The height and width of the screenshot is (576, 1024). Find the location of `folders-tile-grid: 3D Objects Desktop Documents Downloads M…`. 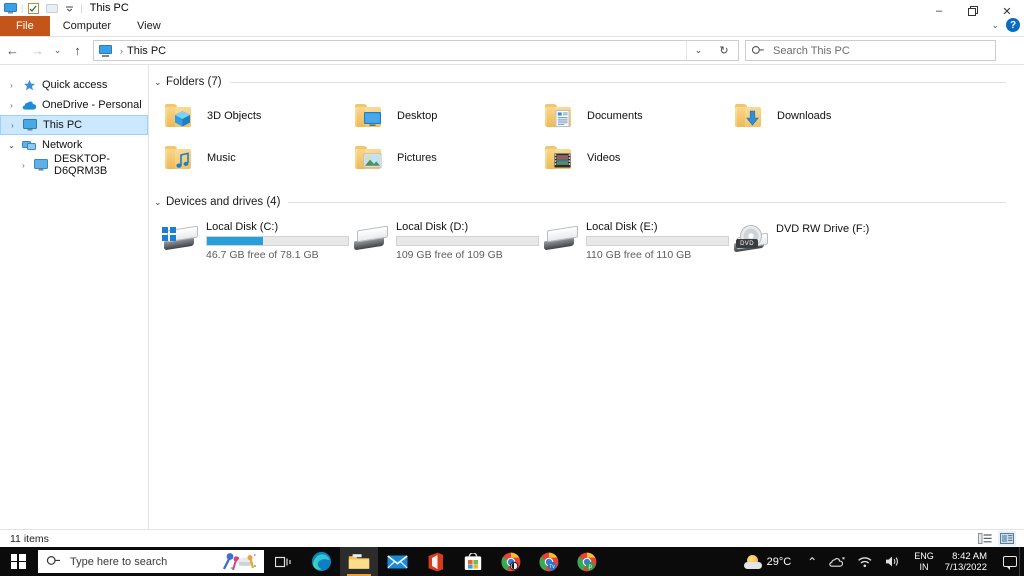

folders-tile-grid: 3D Objects Desktop Documents Downloads M… is located at coordinates (587, 137).